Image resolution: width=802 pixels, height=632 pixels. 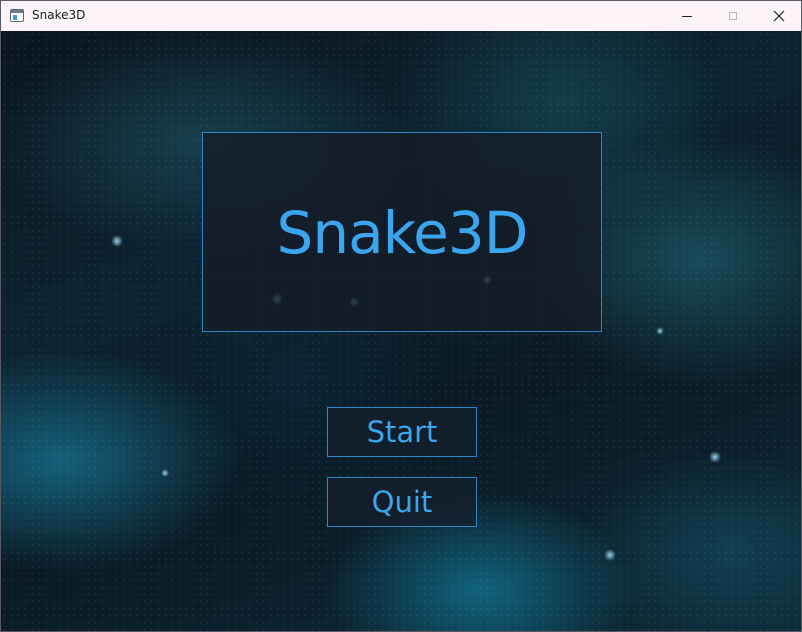 I want to click on close-button, so click(x=778, y=16).